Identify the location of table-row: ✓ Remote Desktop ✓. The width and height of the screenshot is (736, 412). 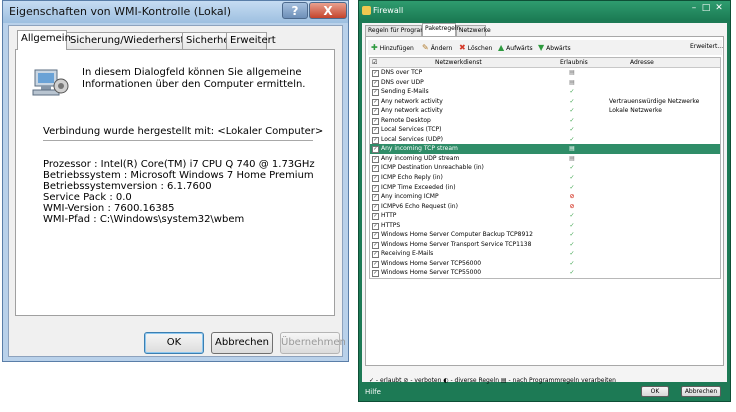
(545, 121).